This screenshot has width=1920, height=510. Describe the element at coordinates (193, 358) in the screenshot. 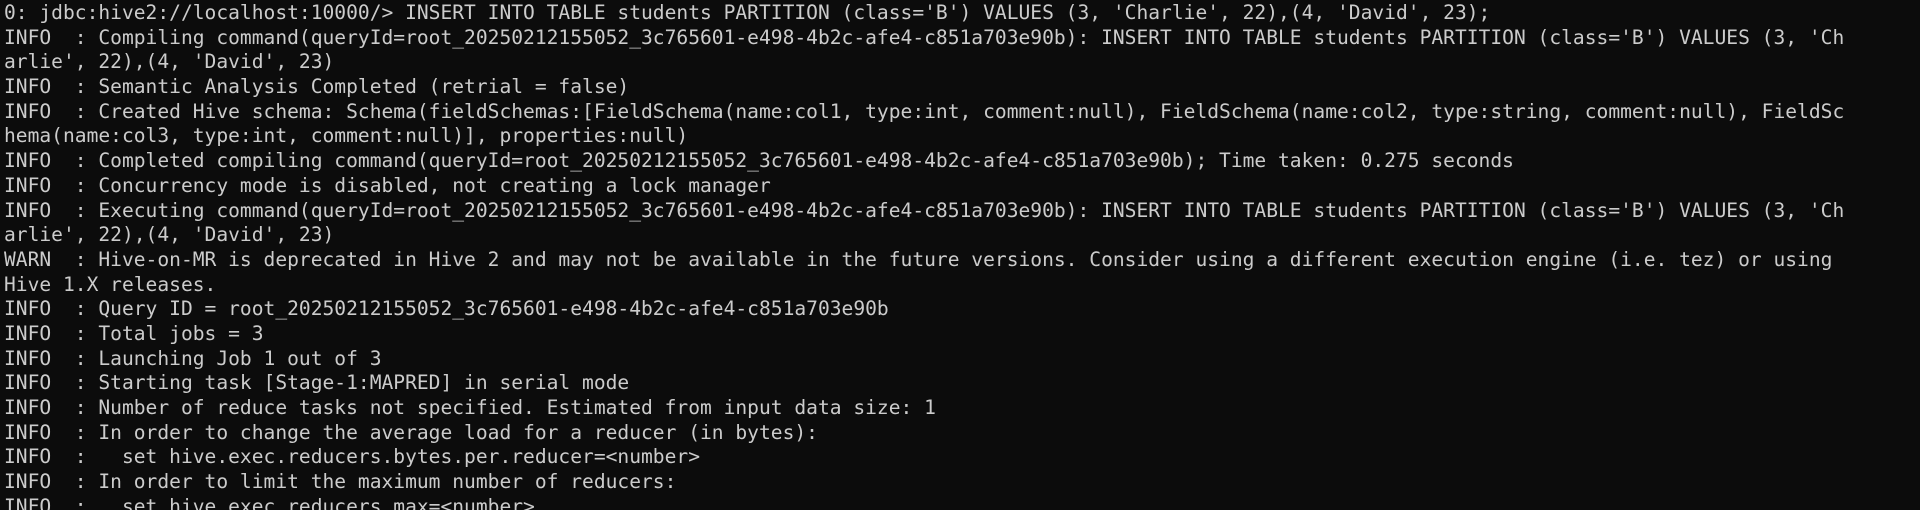

I see `log-line: INFO : Launching Job 1 out of 3` at that location.